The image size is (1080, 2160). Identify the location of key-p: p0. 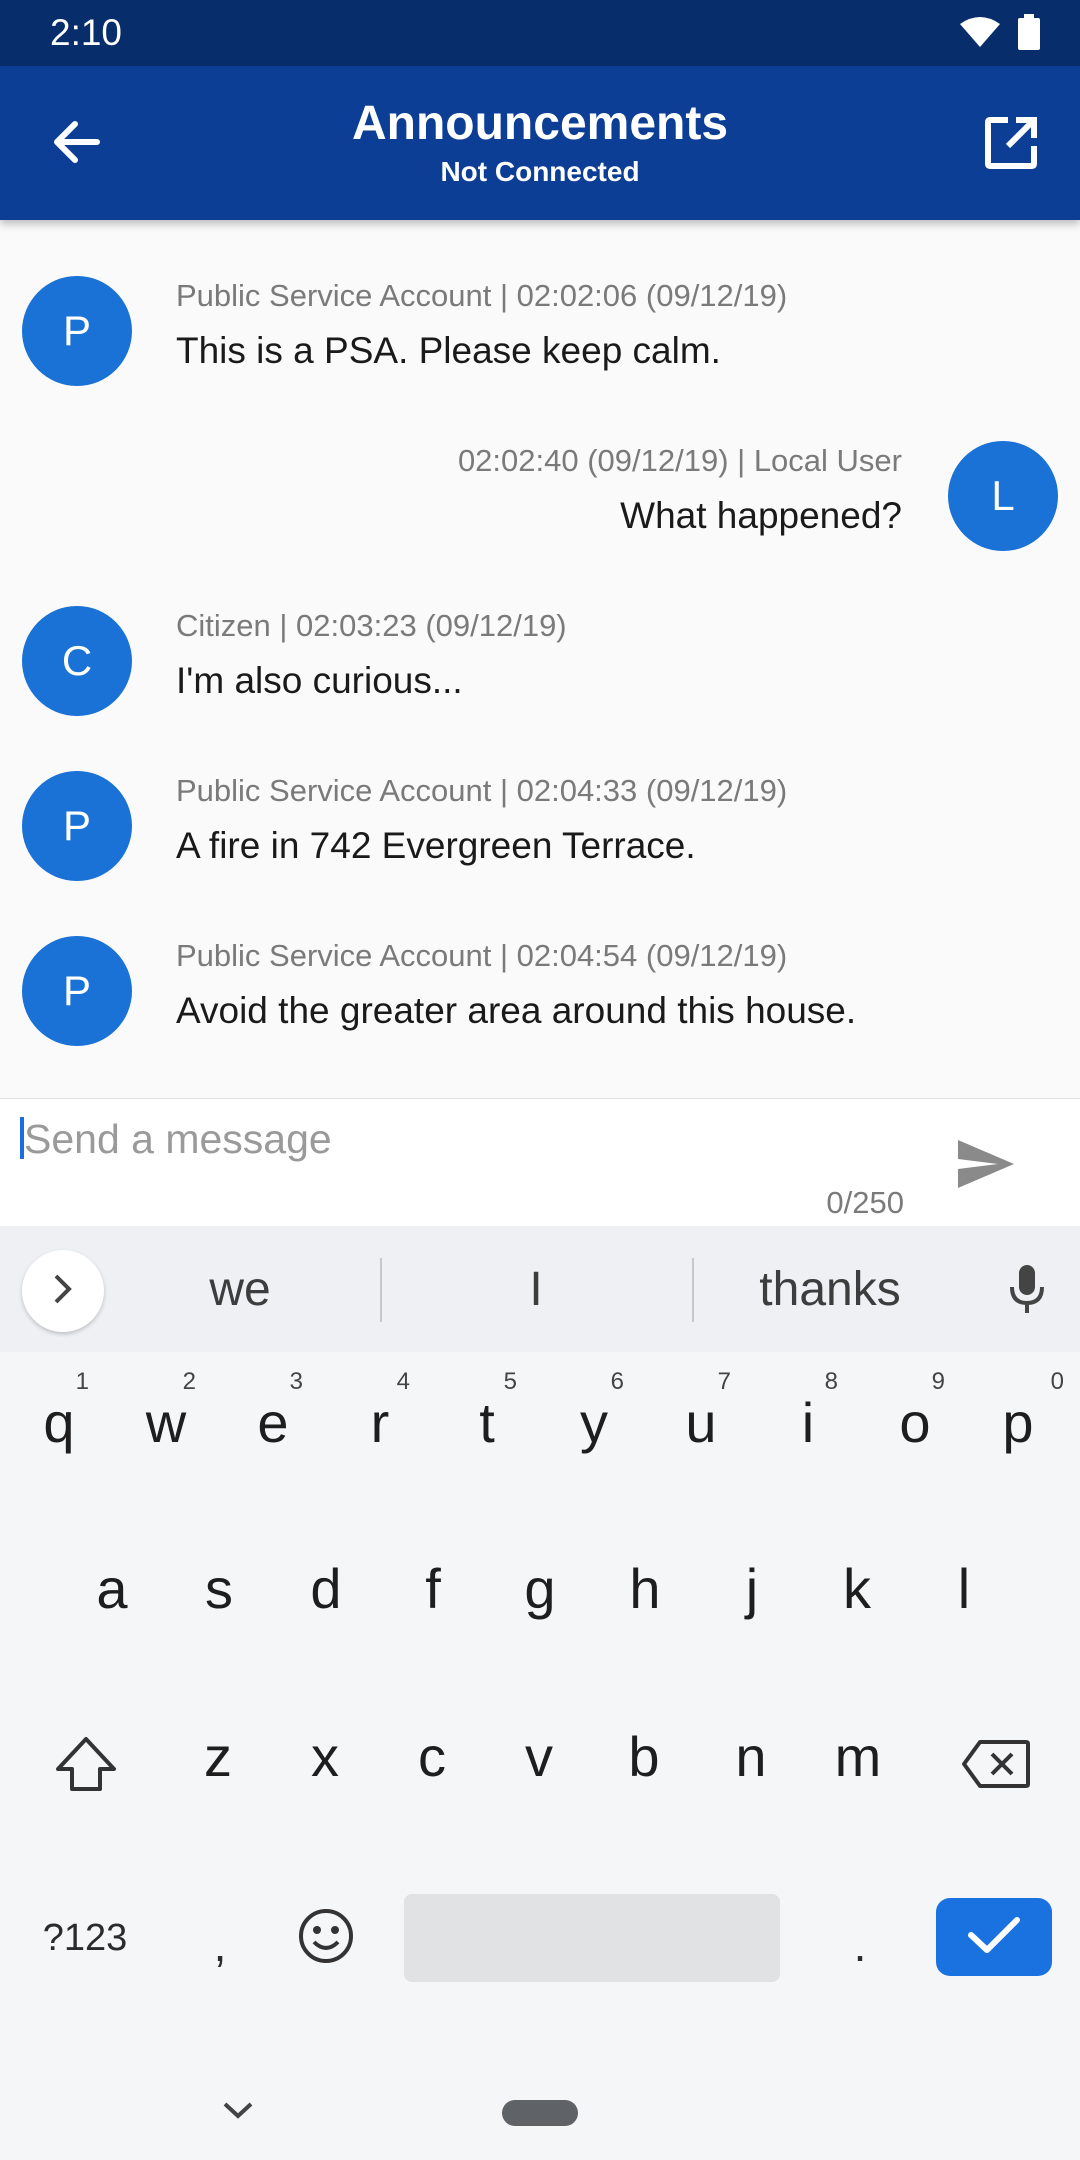
(1018, 1422).